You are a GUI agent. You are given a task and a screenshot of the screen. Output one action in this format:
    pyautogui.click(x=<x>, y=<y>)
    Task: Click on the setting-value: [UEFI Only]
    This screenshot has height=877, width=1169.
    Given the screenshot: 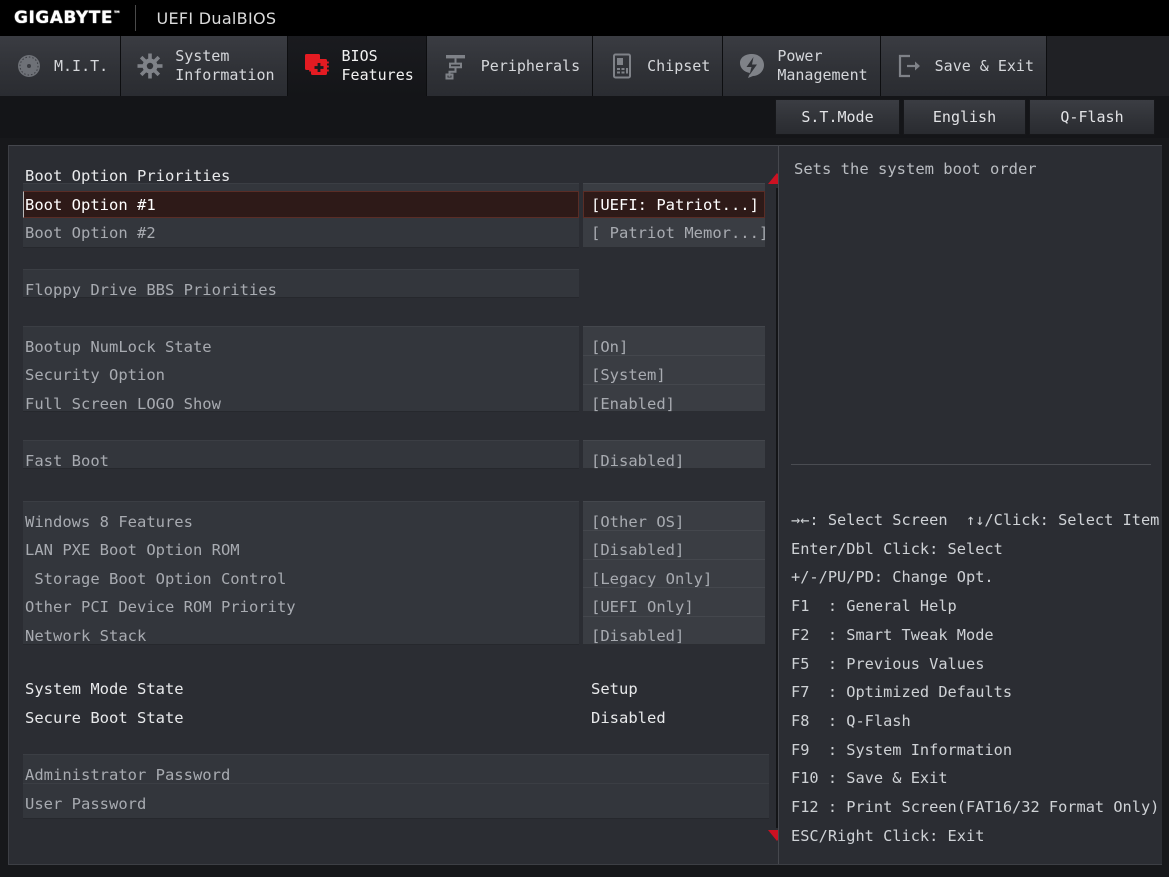 What is the action you would take?
    pyautogui.click(x=642, y=607)
    